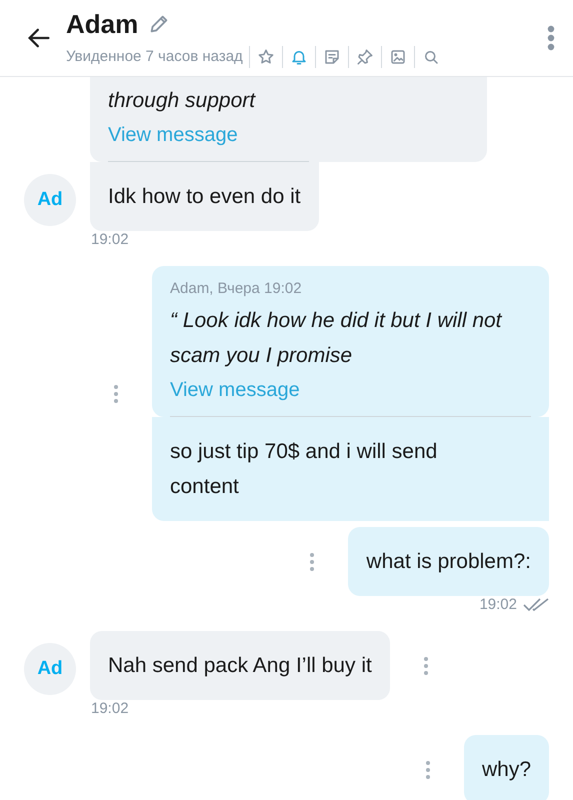 Image resolution: width=573 pixels, height=800 pixels. I want to click on message-bubble: so just tip 70$ and i will send content, so click(350, 469).